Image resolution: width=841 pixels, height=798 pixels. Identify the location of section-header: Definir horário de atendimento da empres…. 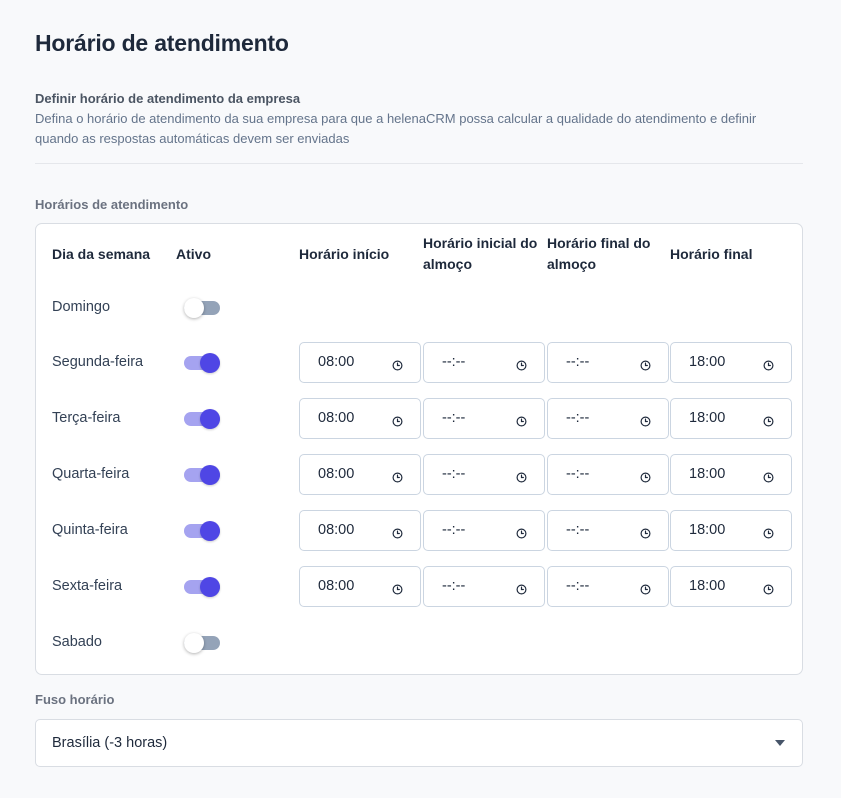
(420, 119).